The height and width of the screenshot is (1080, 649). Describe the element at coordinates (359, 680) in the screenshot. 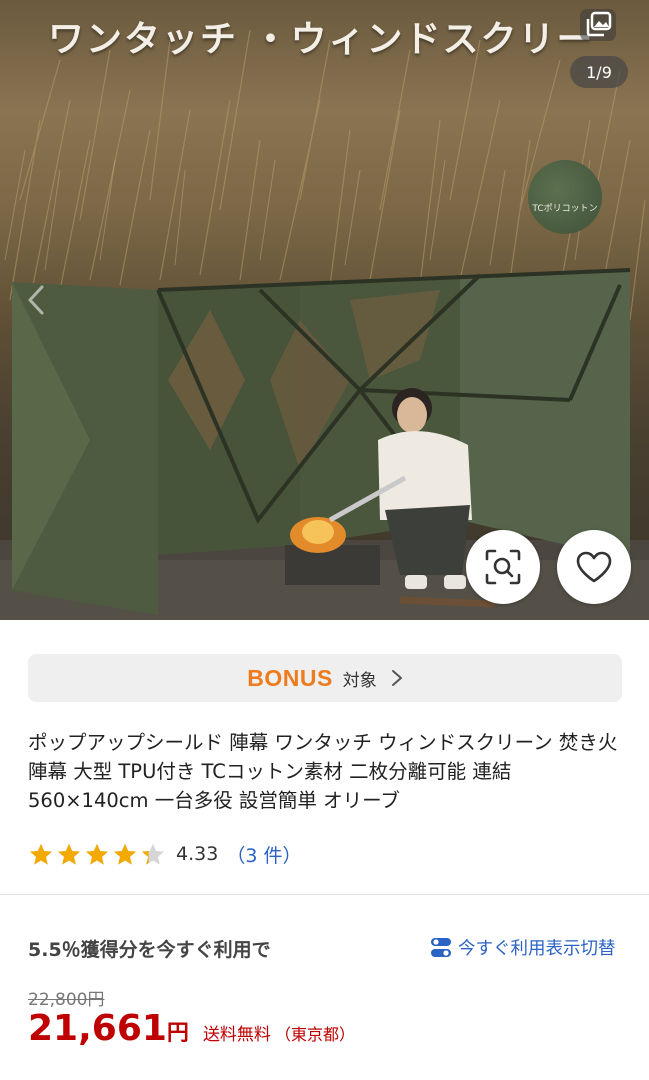

I see `bonus-label: 対象` at that location.